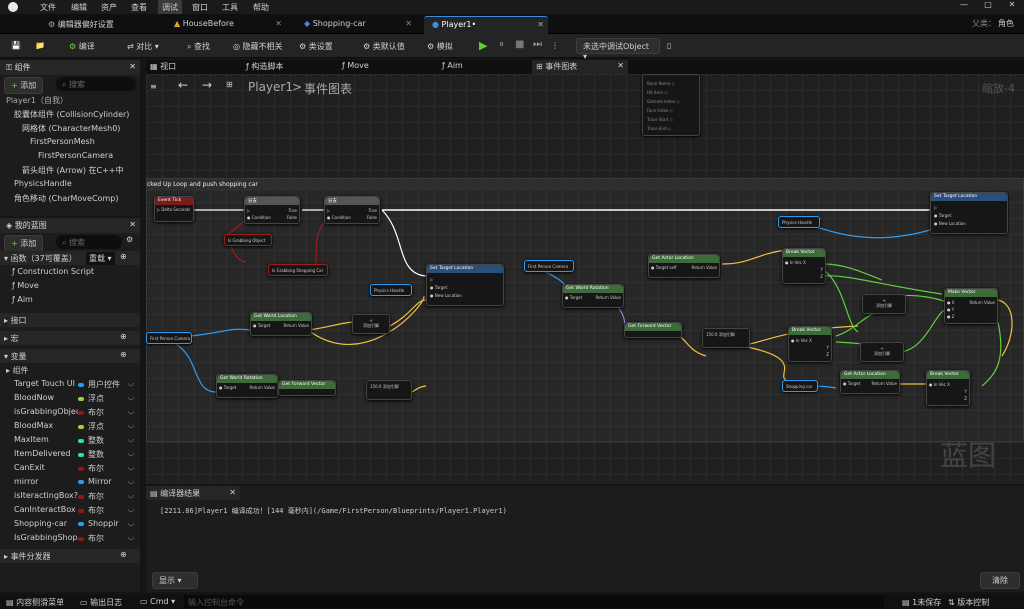 The width and height of the screenshot is (1024, 609). Describe the element at coordinates (534, 601) in the screenshot. I see `console-input: 输入控制台命令` at that location.